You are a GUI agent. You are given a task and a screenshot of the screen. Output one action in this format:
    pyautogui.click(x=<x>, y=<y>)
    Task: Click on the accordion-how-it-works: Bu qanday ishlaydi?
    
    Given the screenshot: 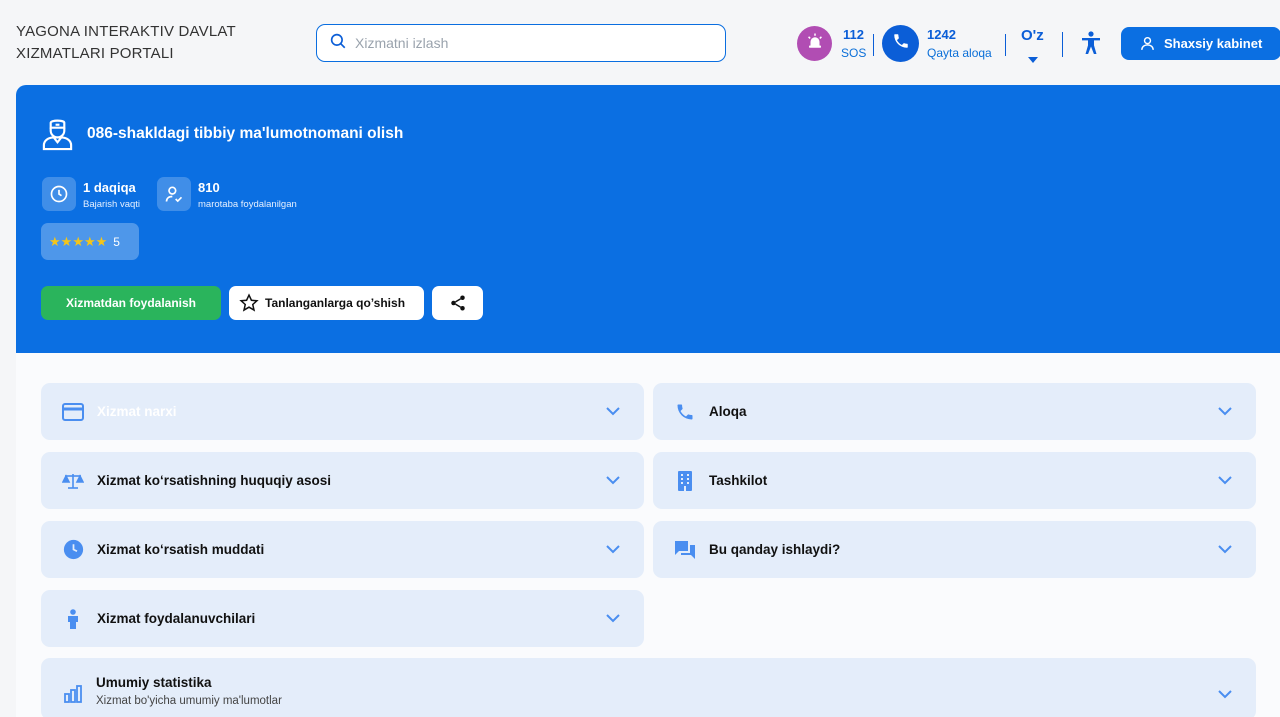 What is the action you would take?
    pyautogui.click(x=954, y=549)
    